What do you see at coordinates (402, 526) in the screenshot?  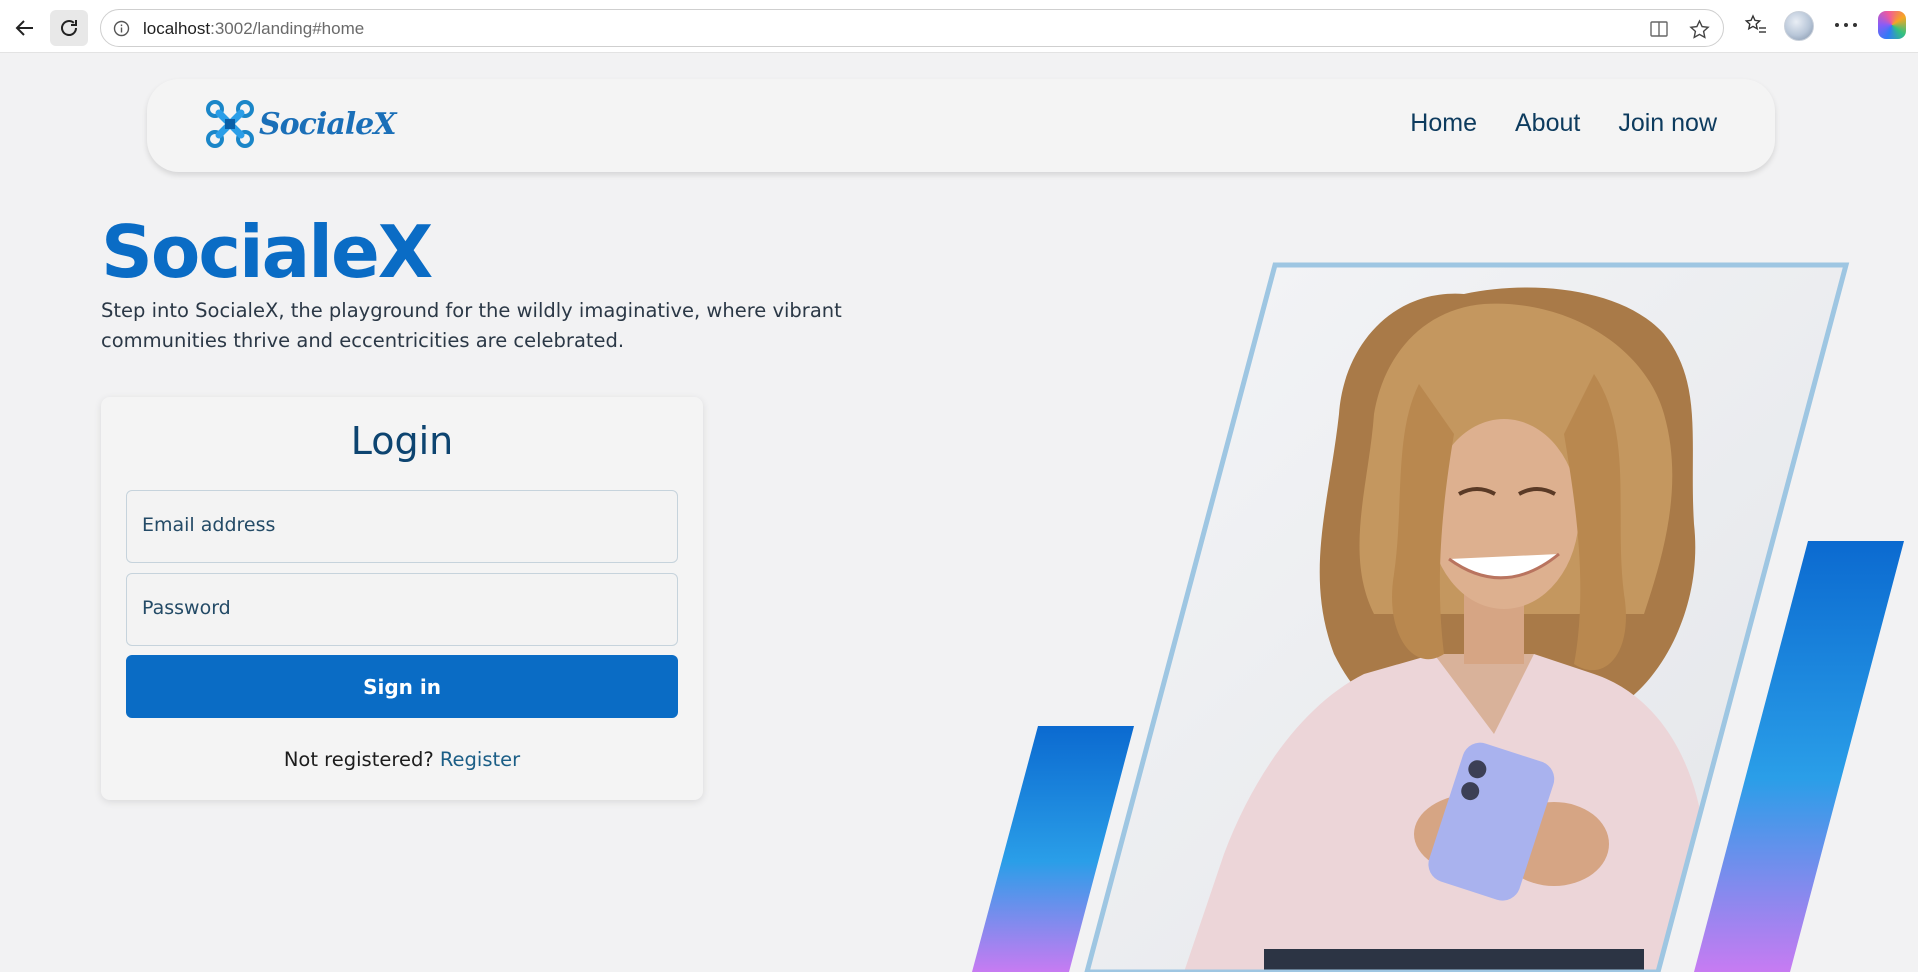 I see `email-field: Email address` at bounding box center [402, 526].